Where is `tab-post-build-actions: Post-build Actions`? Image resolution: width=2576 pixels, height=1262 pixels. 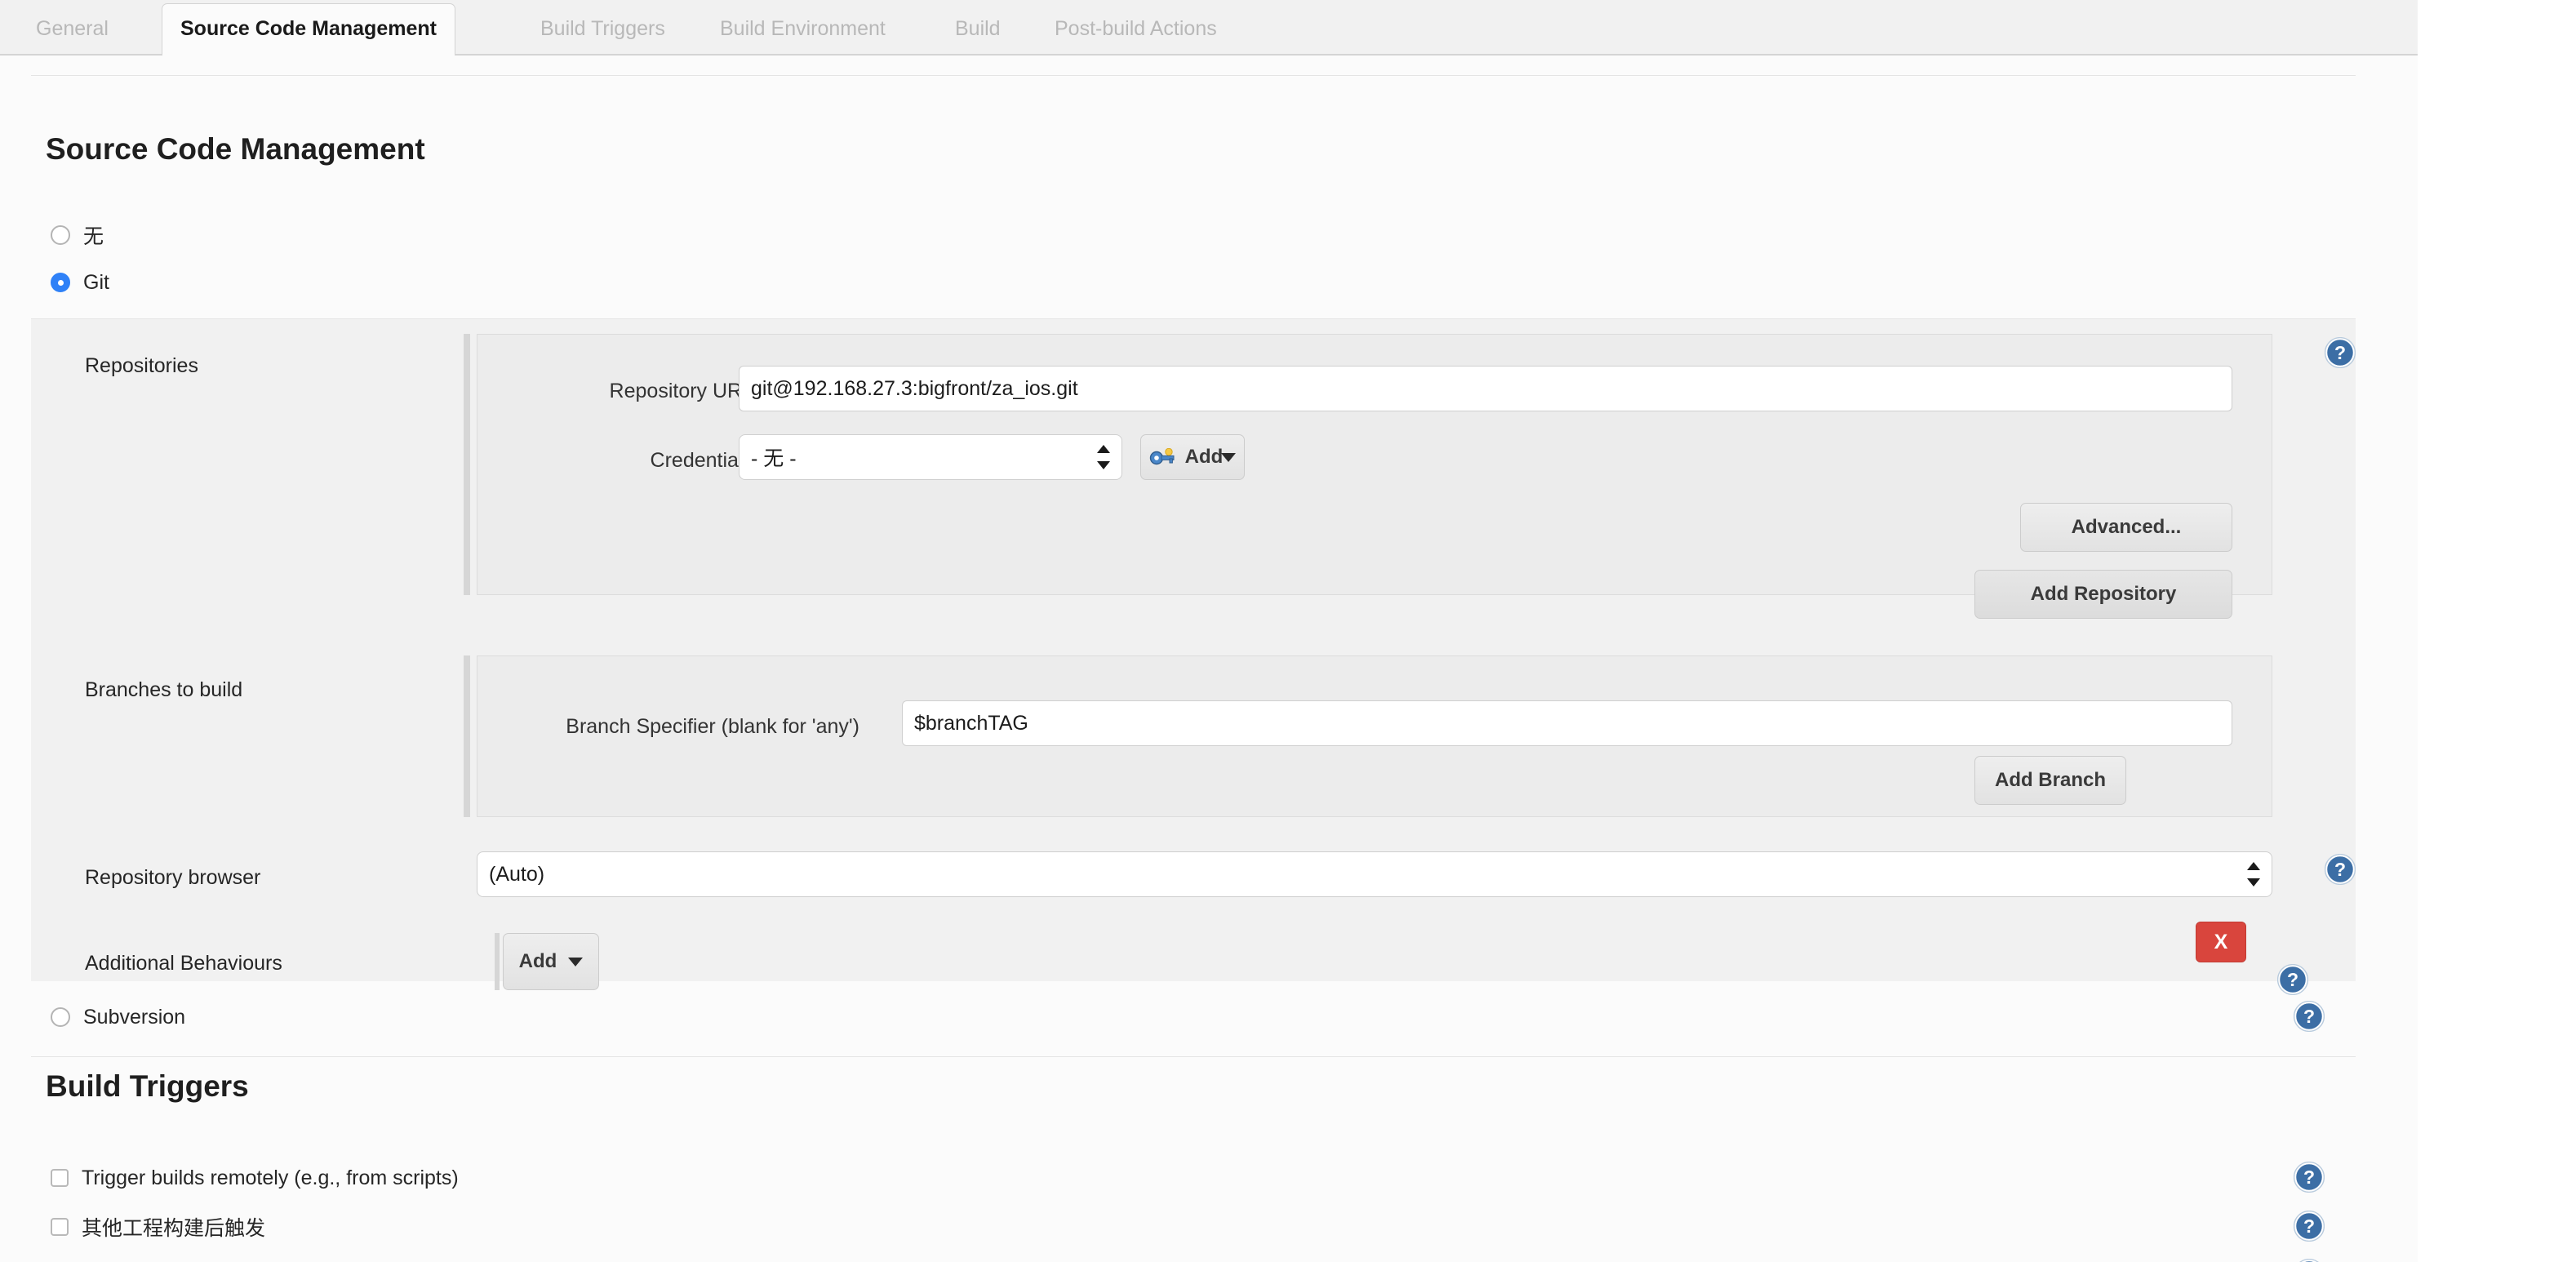 tab-post-build-actions: Post-build Actions is located at coordinates (1136, 30).